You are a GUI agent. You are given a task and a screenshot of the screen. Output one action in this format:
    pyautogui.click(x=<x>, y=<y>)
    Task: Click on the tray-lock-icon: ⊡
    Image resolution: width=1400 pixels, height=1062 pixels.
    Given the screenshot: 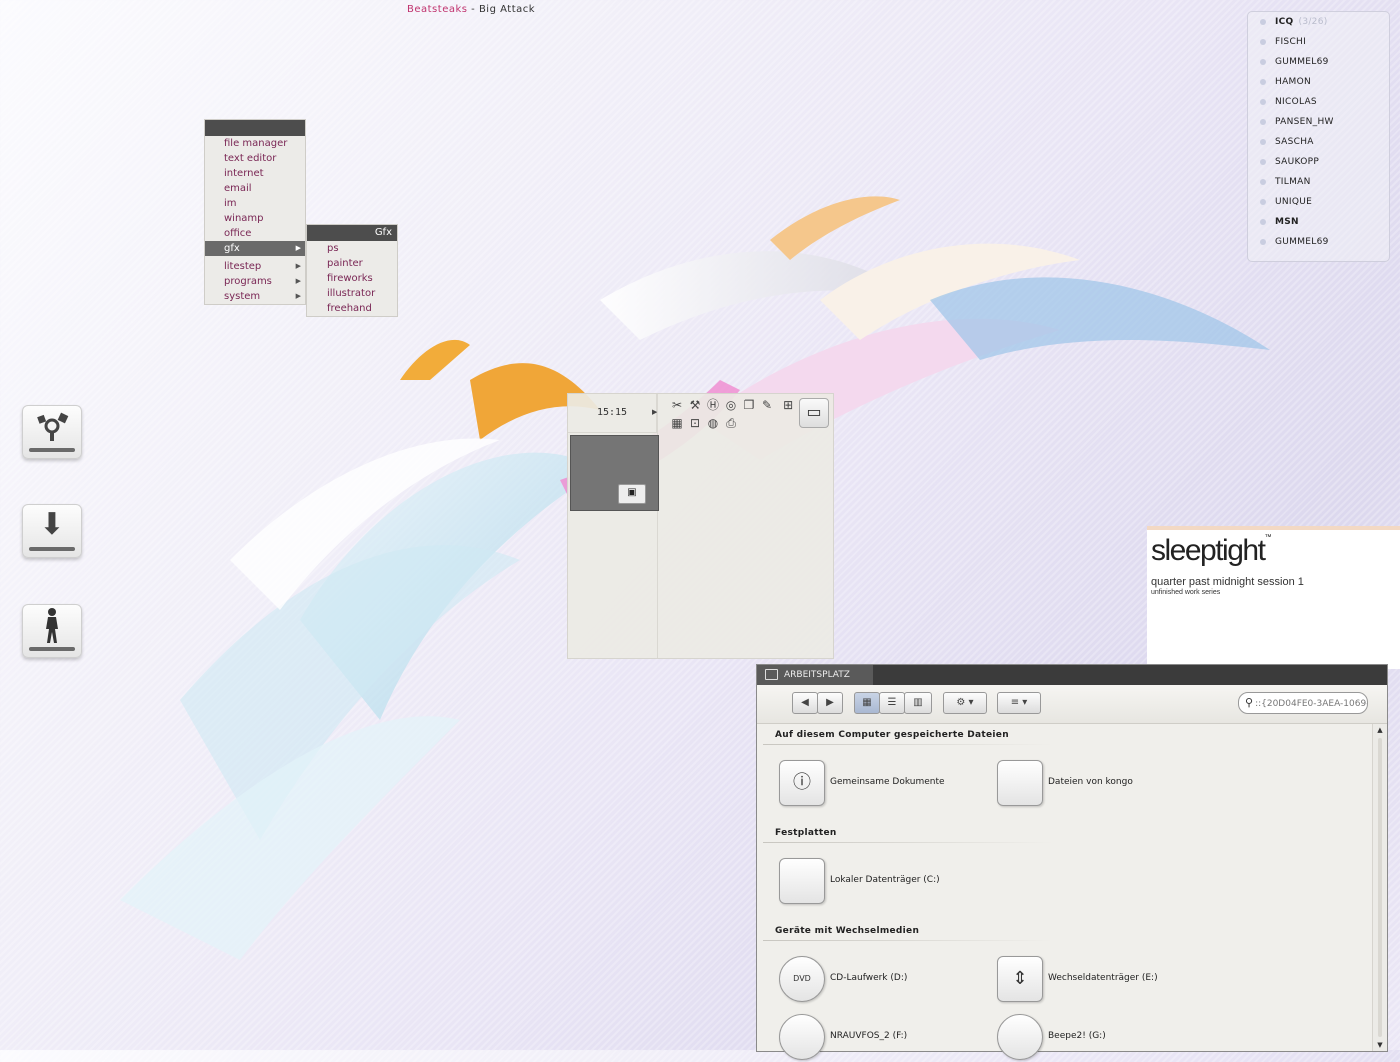 What is the action you would take?
    pyautogui.click(x=695, y=423)
    